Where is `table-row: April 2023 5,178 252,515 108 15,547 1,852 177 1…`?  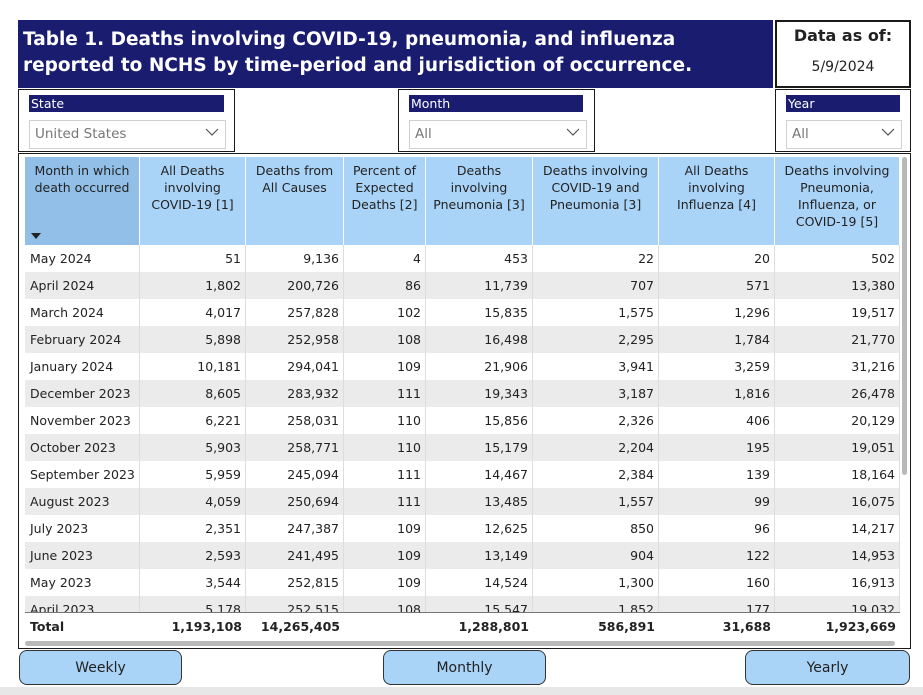 table-row: April 2023 5,178 252,515 108 15,547 1,852 177 1… is located at coordinates (462, 604).